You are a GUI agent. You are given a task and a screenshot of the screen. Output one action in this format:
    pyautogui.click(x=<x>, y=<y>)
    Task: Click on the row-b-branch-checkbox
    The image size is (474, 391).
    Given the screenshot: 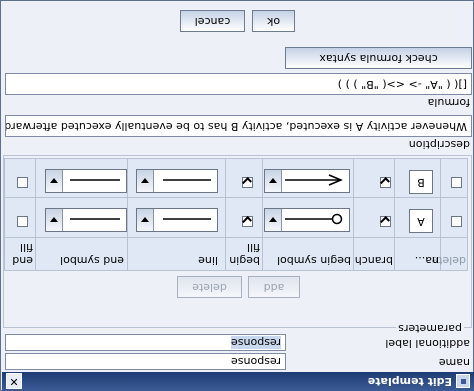 What is the action you would take?
    pyautogui.click(x=385, y=182)
    